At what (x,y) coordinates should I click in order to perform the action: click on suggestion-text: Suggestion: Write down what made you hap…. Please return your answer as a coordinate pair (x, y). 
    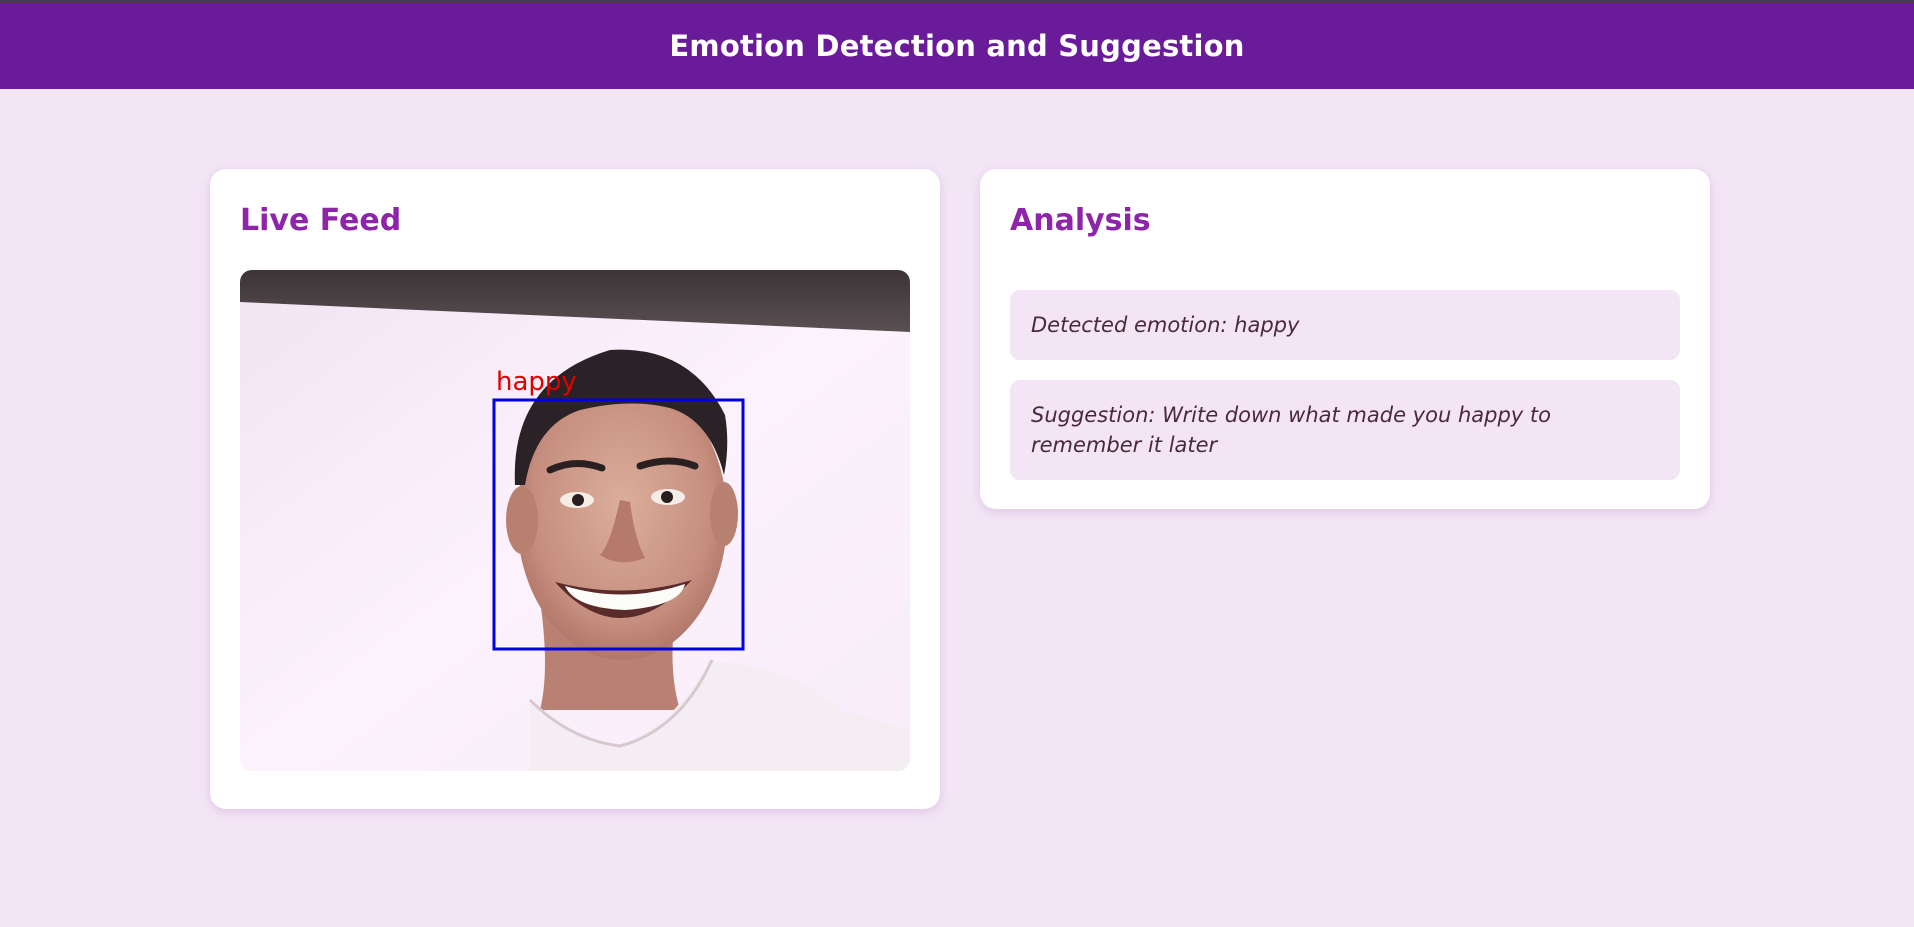
    Looking at the image, I should click on (1291, 430).